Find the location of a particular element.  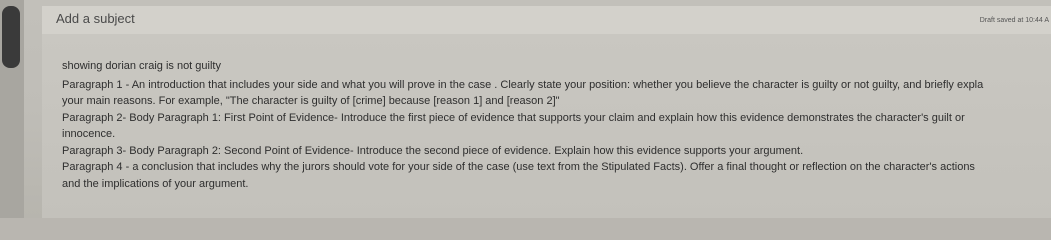

draft-status: Draft saved at 10:44 A is located at coordinates (1014, 20).